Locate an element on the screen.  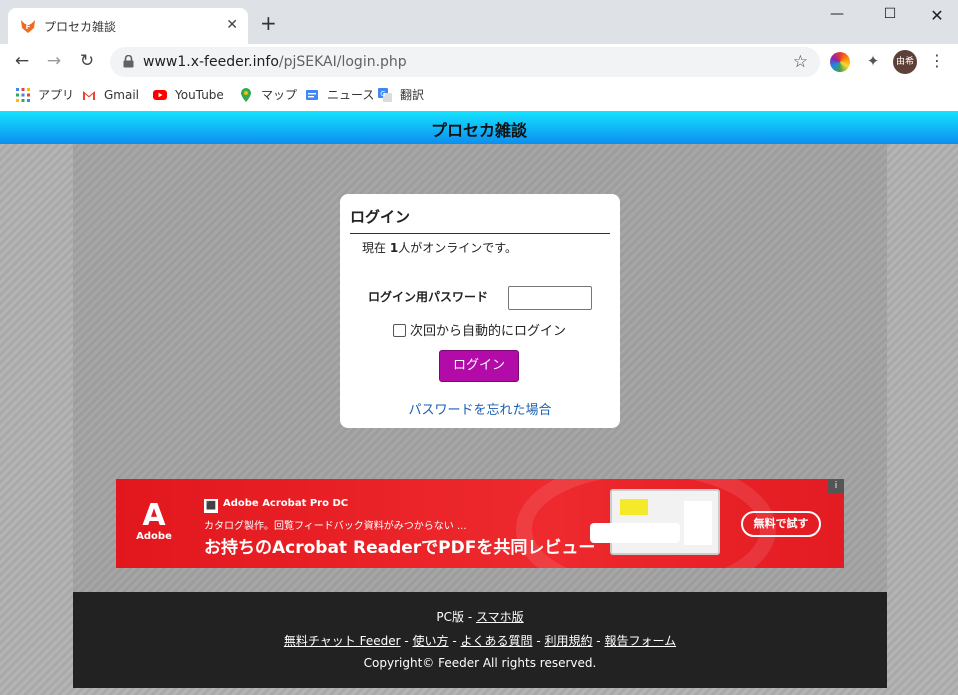
tab-title: プロセカ雑談 is located at coordinates (80, 27).